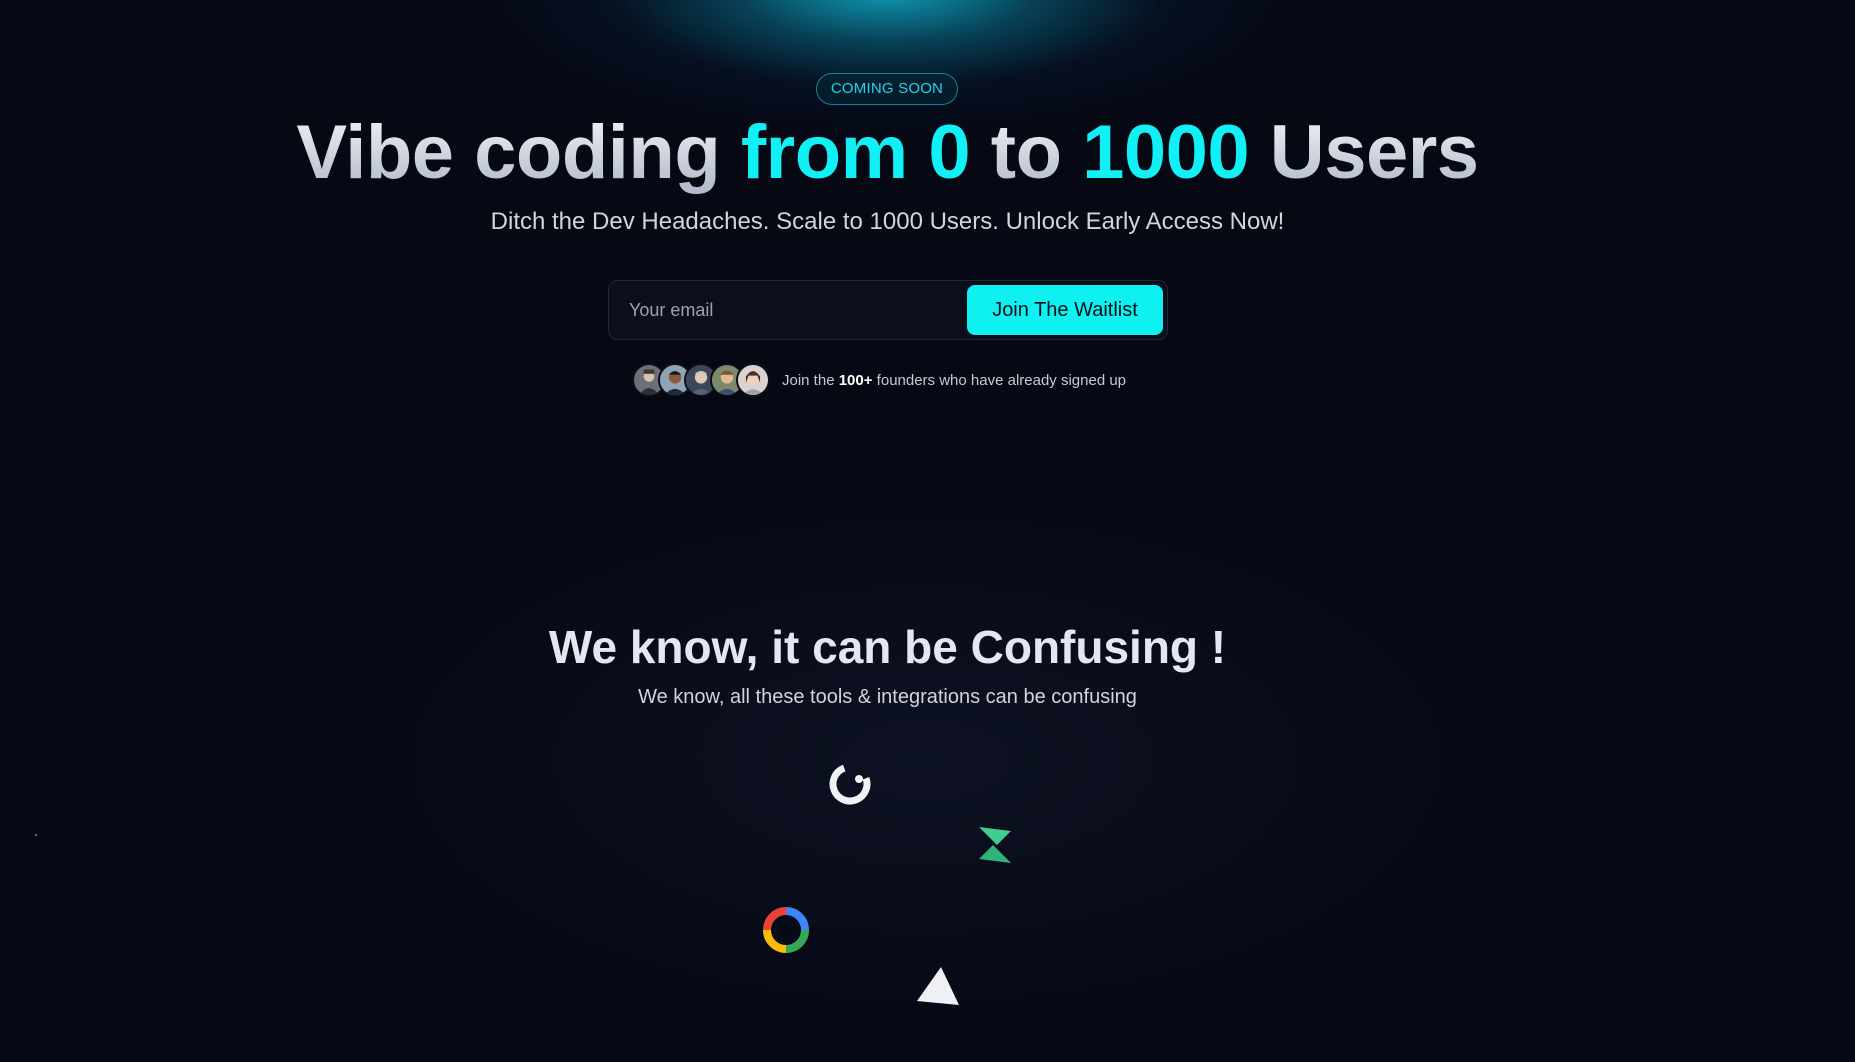 The width and height of the screenshot is (1855, 1062). Describe the element at coordinates (995, 845) in the screenshot. I see `bolt-logo-icon` at that location.